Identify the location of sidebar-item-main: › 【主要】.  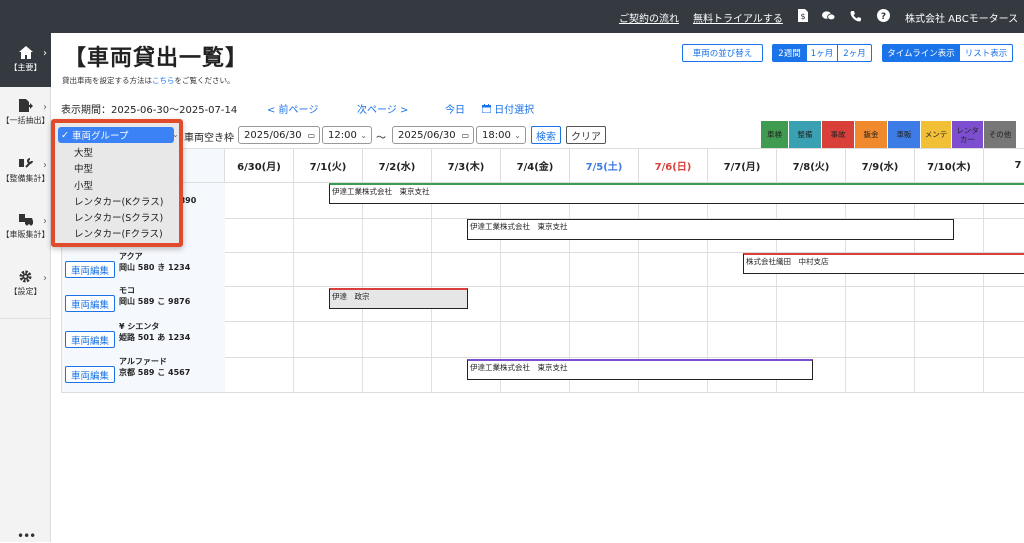
(25, 60).